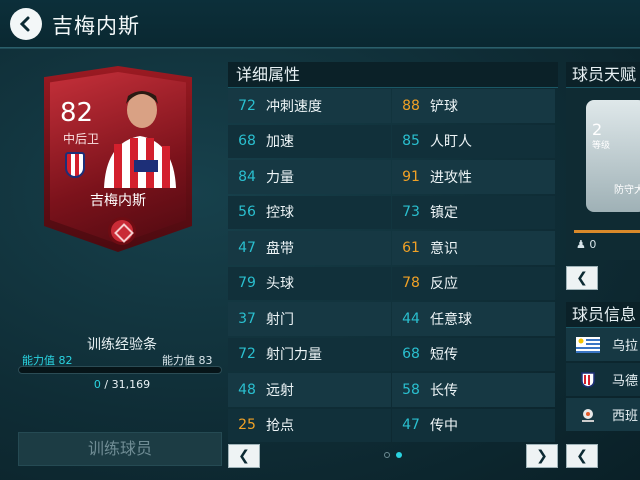 This screenshot has height=480, width=640. I want to click on attribute-cell: 79 头球, so click(309, 283).